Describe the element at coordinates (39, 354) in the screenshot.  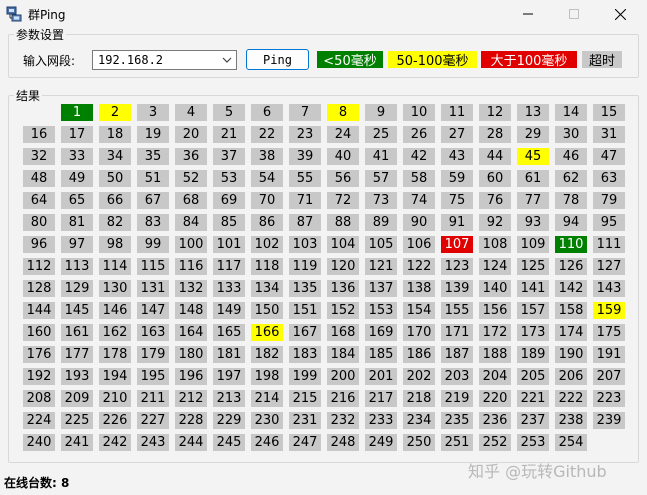
I see `host-cell: 176` at that location.